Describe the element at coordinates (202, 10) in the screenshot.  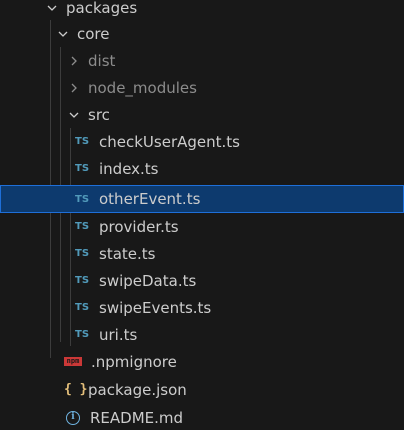
I see `folder-packages: packages` at that location.